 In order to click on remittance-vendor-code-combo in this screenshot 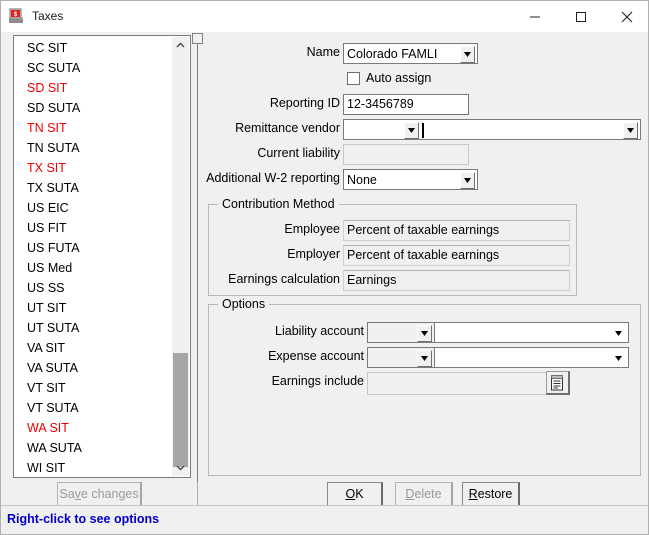, I will do `click(382, 129)`.